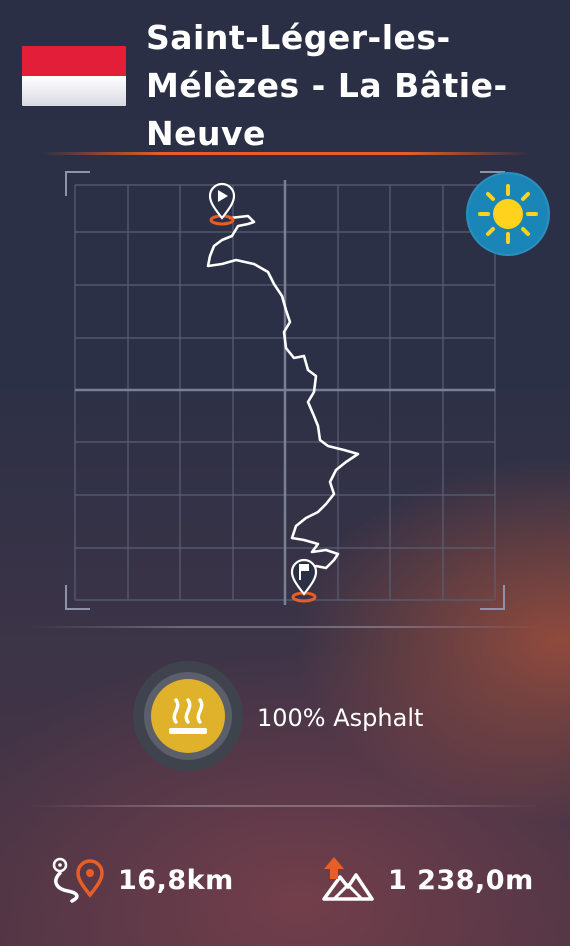 Image resolution: width=570 pixels, height=946 pixels. What do you see at coordinates (304, 580) in the screenshot?
I see `finish-pin-icon` at bounding box center [304, 580].